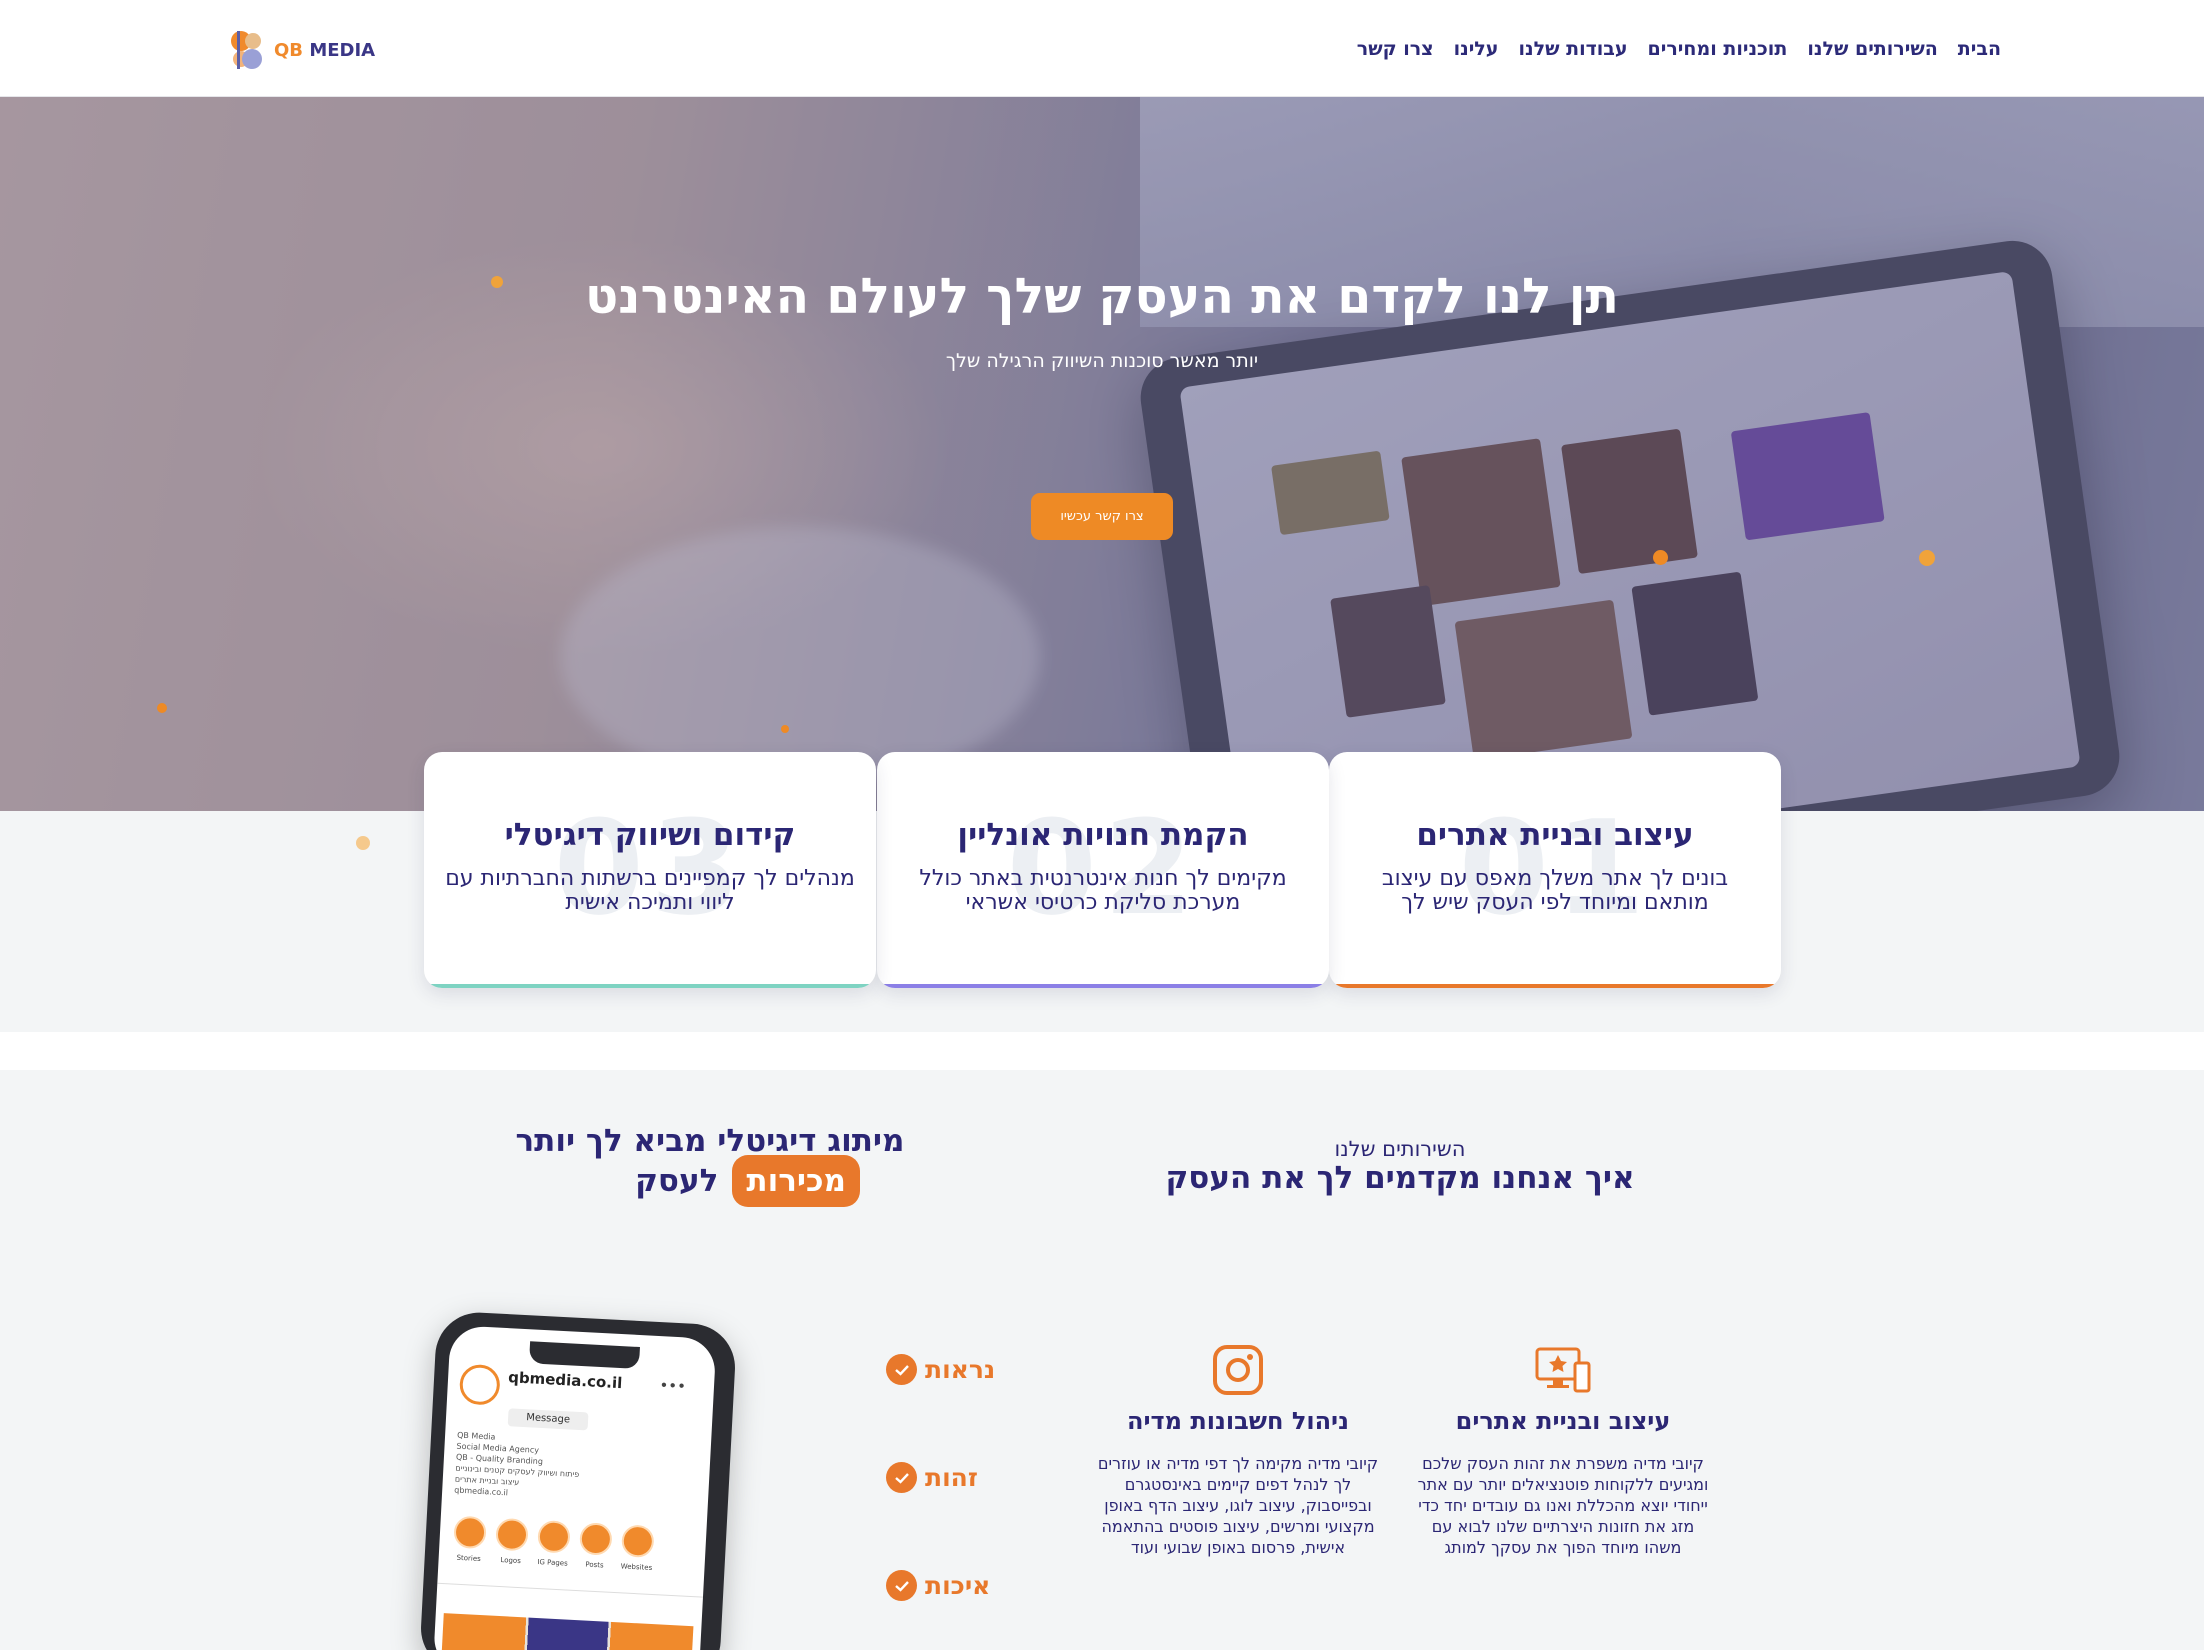 The image size is (2204, 1650). What do you see at coordinates (1238, 1371) in the screenshot?
I see `instagram-icon` at bounding box center [1238, 1371].